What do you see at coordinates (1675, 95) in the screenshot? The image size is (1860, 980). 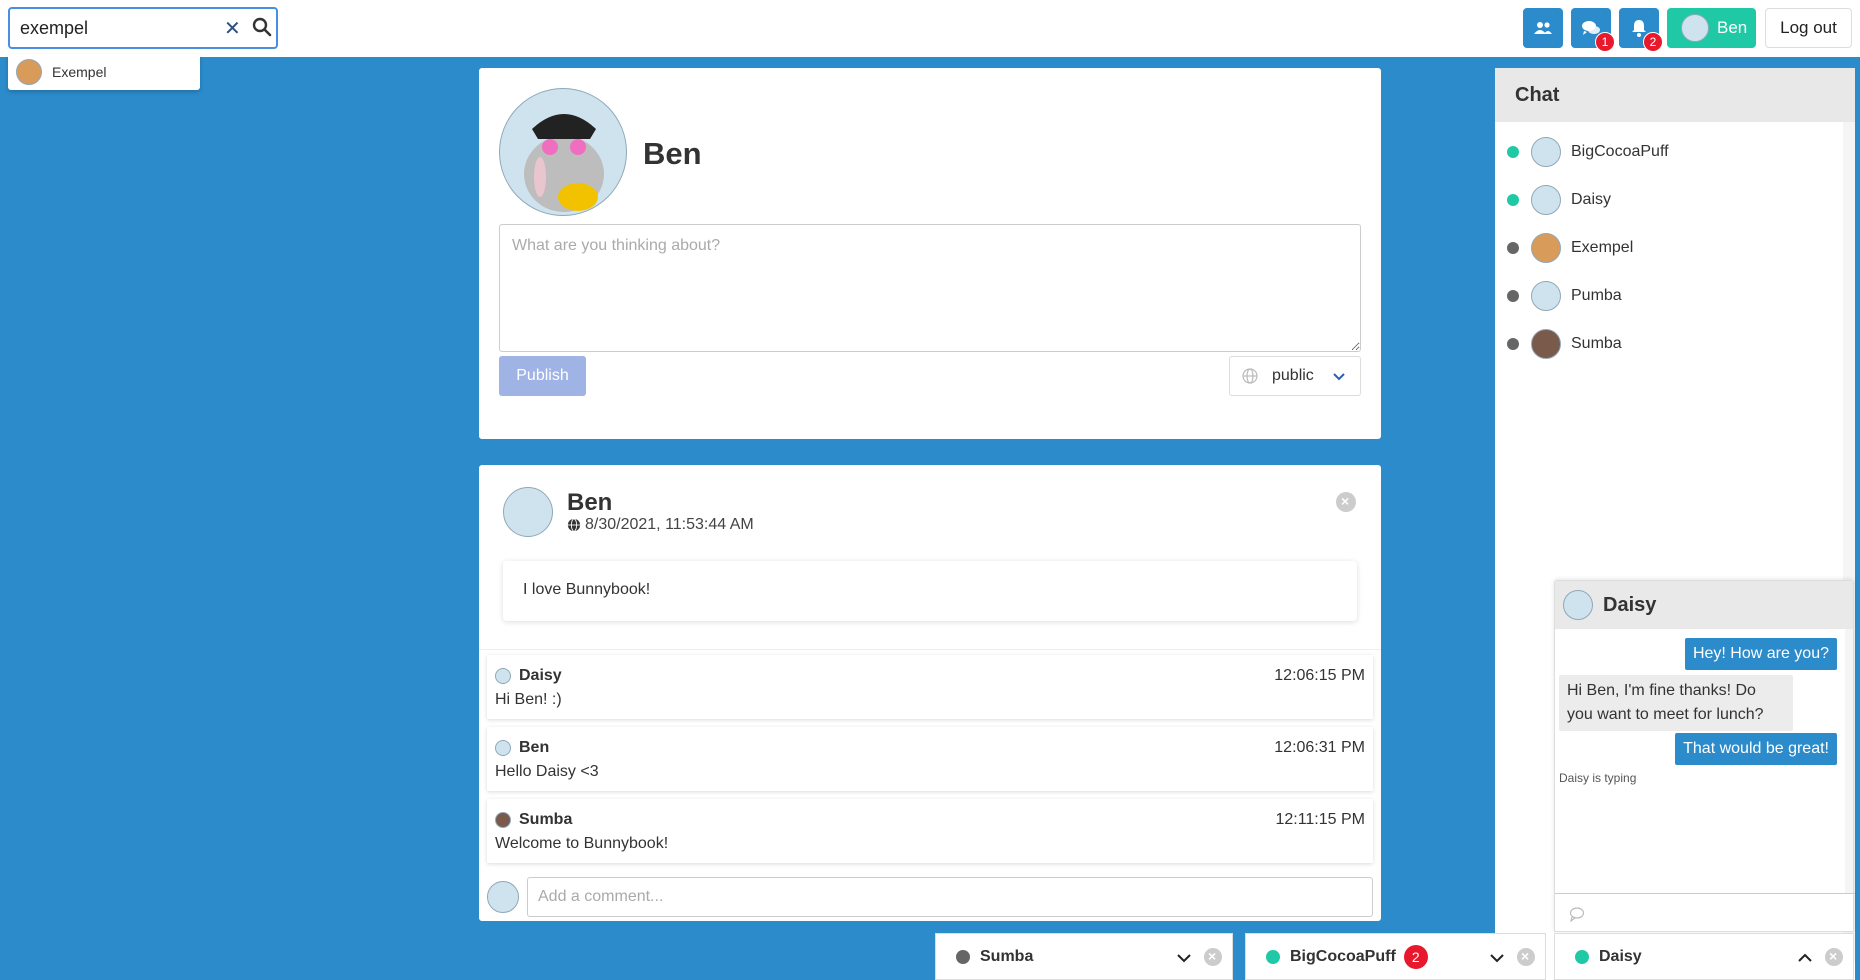 I see `chat-title: Chat` at bounding box center [1675, 95].